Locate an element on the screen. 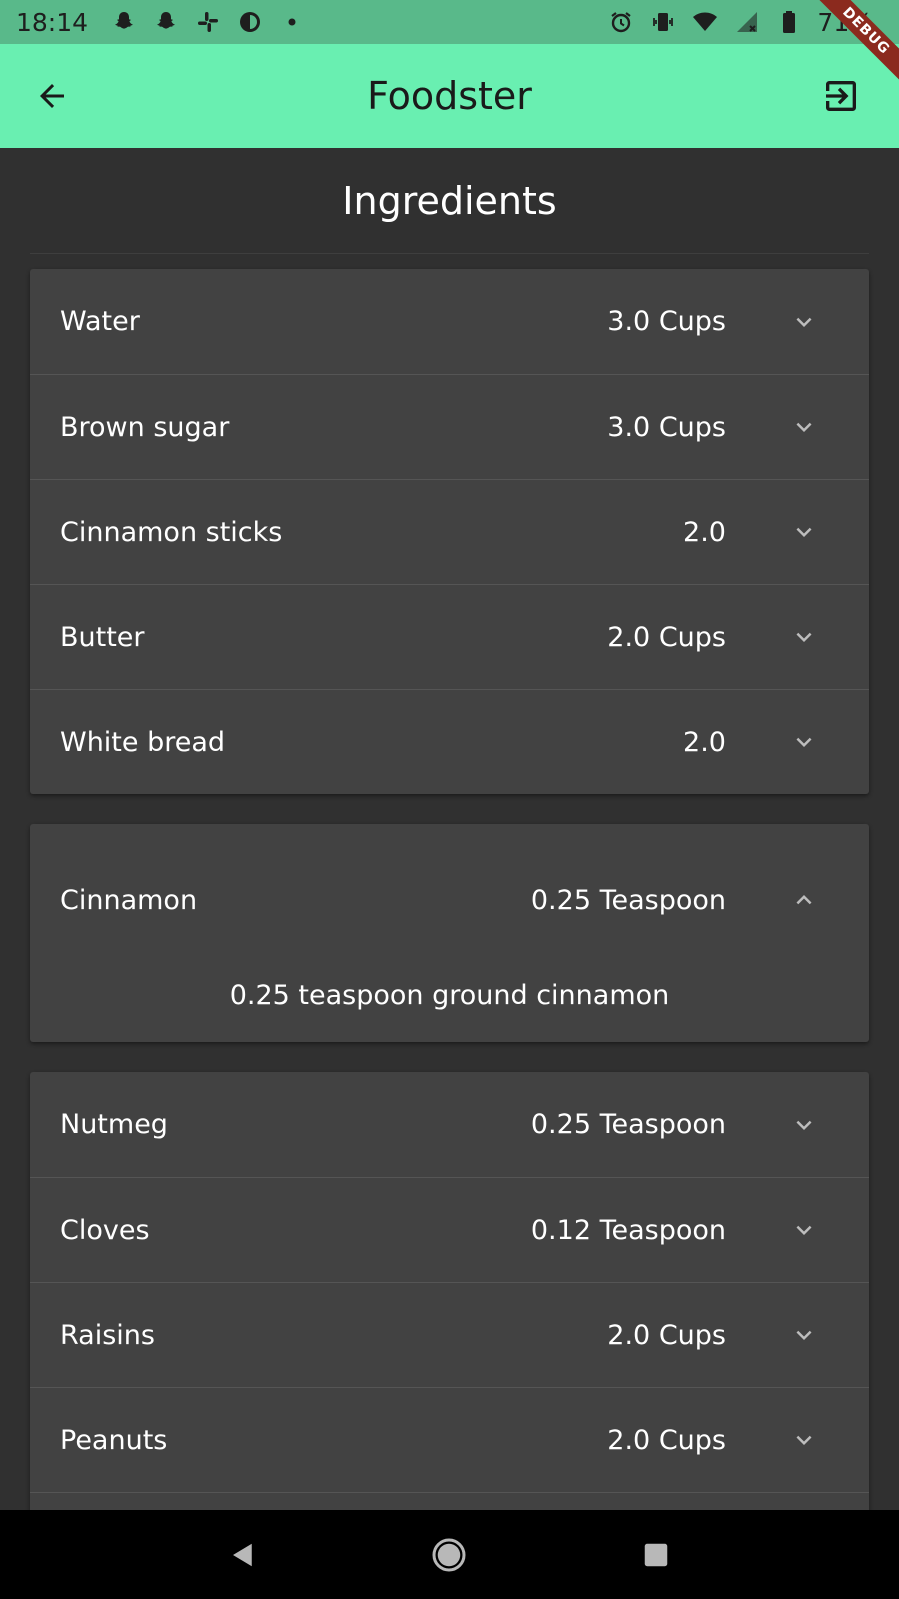 Image resolution: width=899 pixels, height=1599 pixels. ingredient-row: Peanuts 2.0 Cups is located at coordinates (449, 1439).